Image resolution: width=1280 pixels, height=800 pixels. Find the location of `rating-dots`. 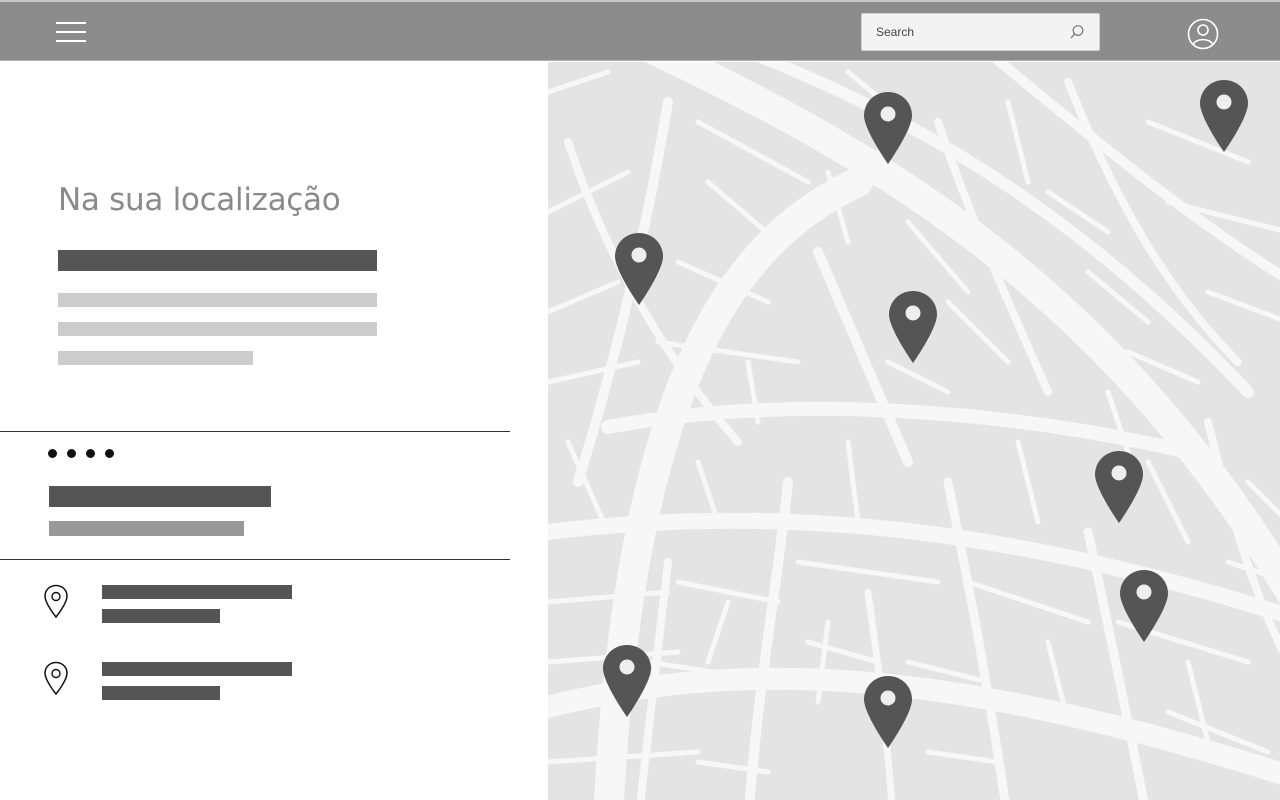

rating-dots is located at coordinates (81, 453).